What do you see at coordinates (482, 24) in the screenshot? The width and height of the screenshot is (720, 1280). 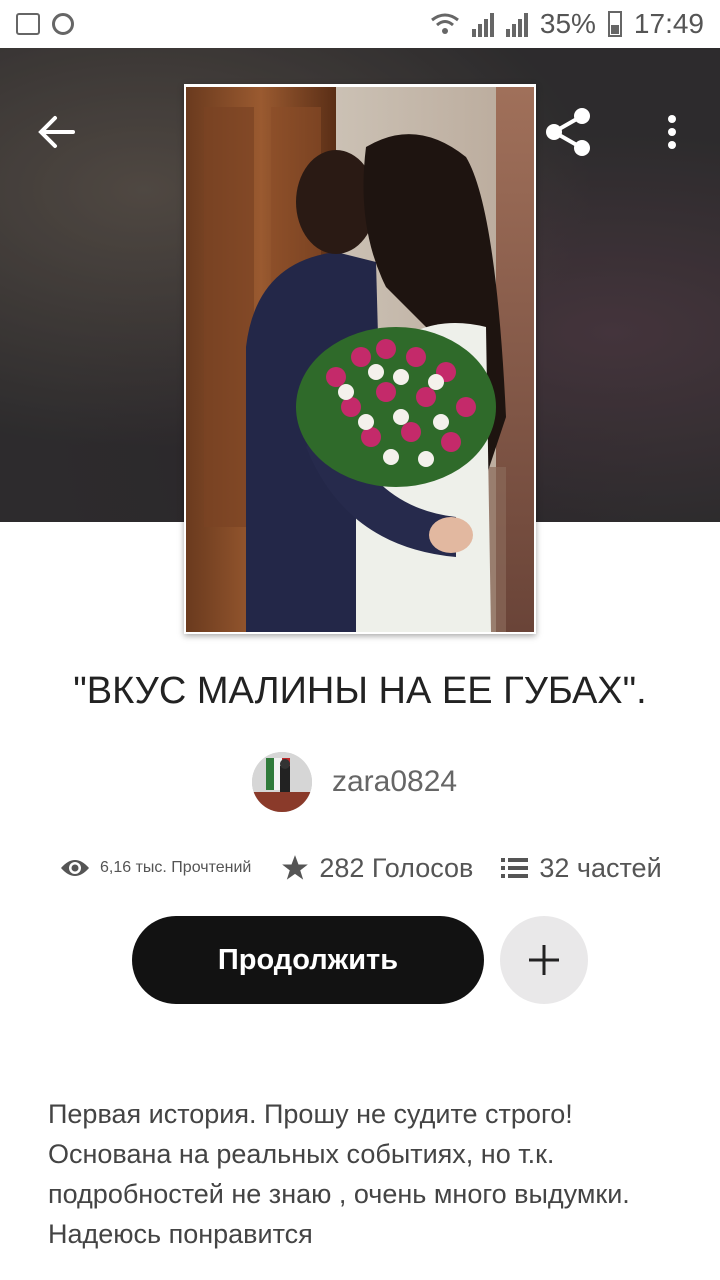 I see `signal-icon` at bounding box center [482, 24].